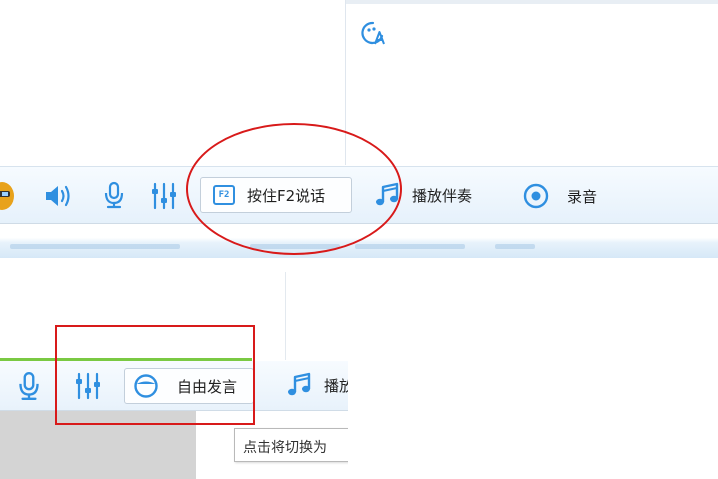  Describe the element at coordinates (58, 196) in the screenshot. I see `speaker-icon` at that location.